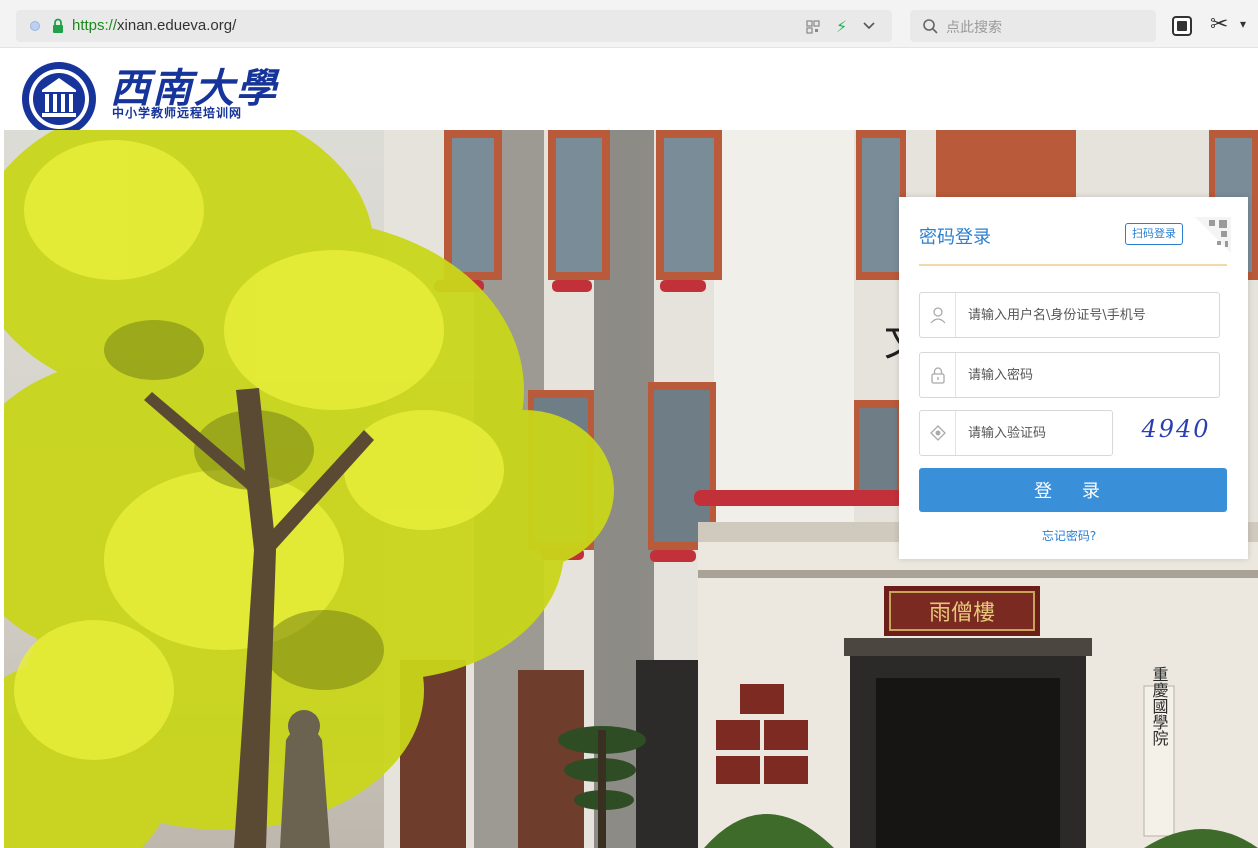  Describe the element at coordinates (1213, 235) in the screenshot. I see `qr-login-corner-icon` at that location.